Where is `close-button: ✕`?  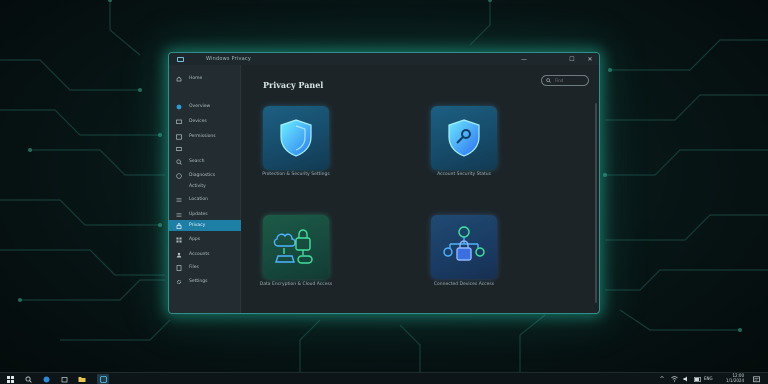
close-button: ✕ is located at coordinates (590, 59).